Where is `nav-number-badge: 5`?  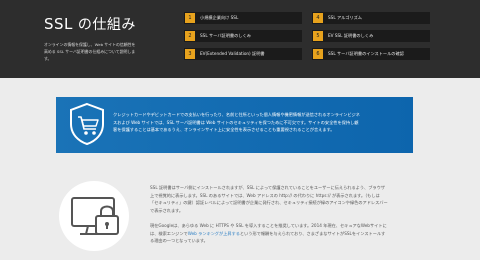
nav-number-badge: 5 is located at coordinates (318, 36).